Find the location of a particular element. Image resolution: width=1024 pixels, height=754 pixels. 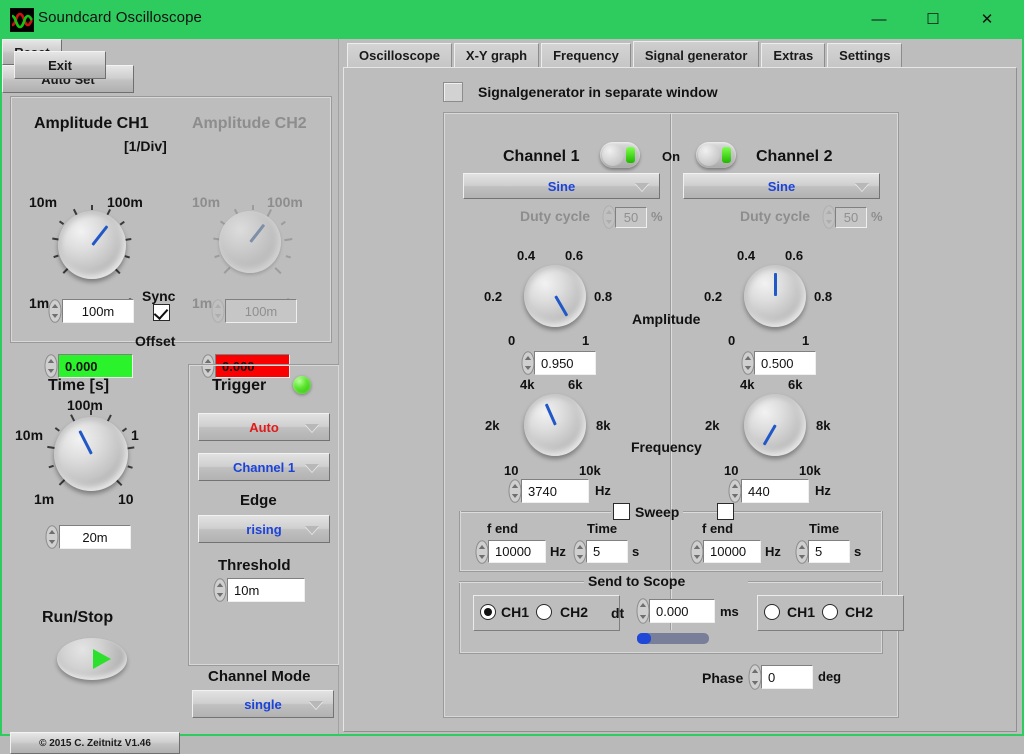

trigger-edge-value: rising is located at coordinates (264, 529).